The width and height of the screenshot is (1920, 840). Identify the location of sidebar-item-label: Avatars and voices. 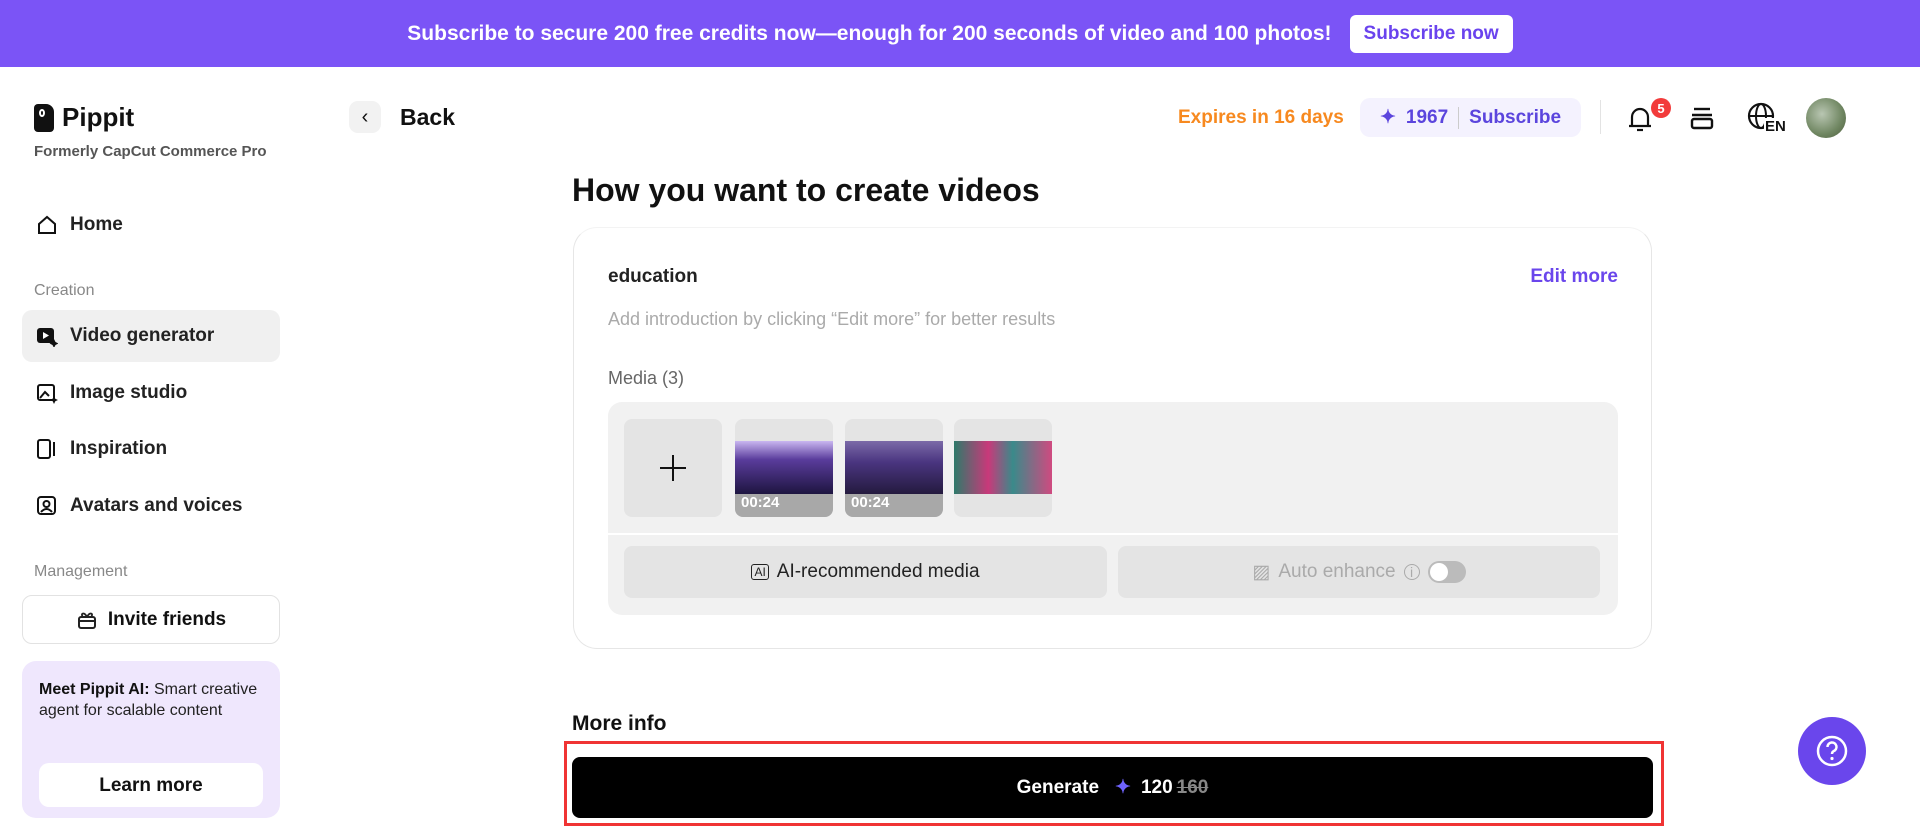
(156, 505).